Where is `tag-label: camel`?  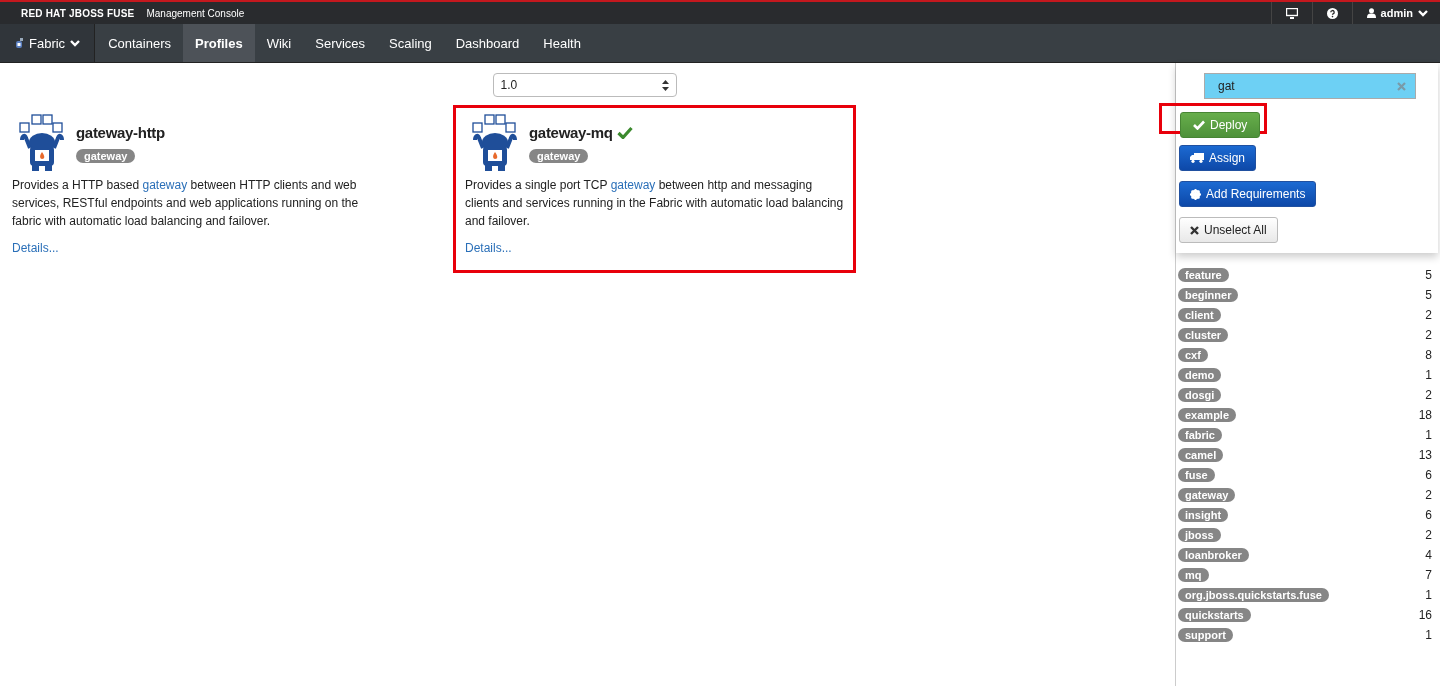 tag-label: camel is located at coordinates (1201, 455).